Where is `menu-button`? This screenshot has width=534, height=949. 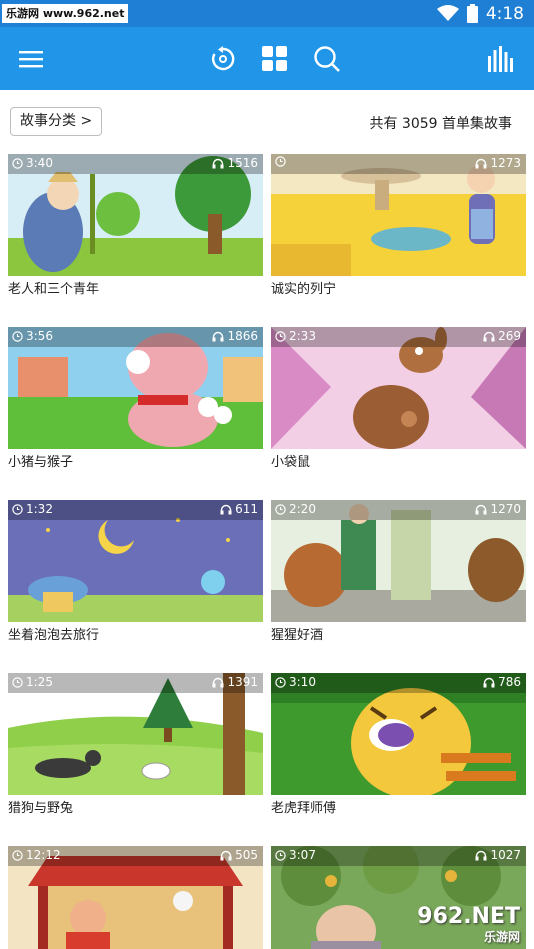
menu-button is located at coordinates (31, 59).